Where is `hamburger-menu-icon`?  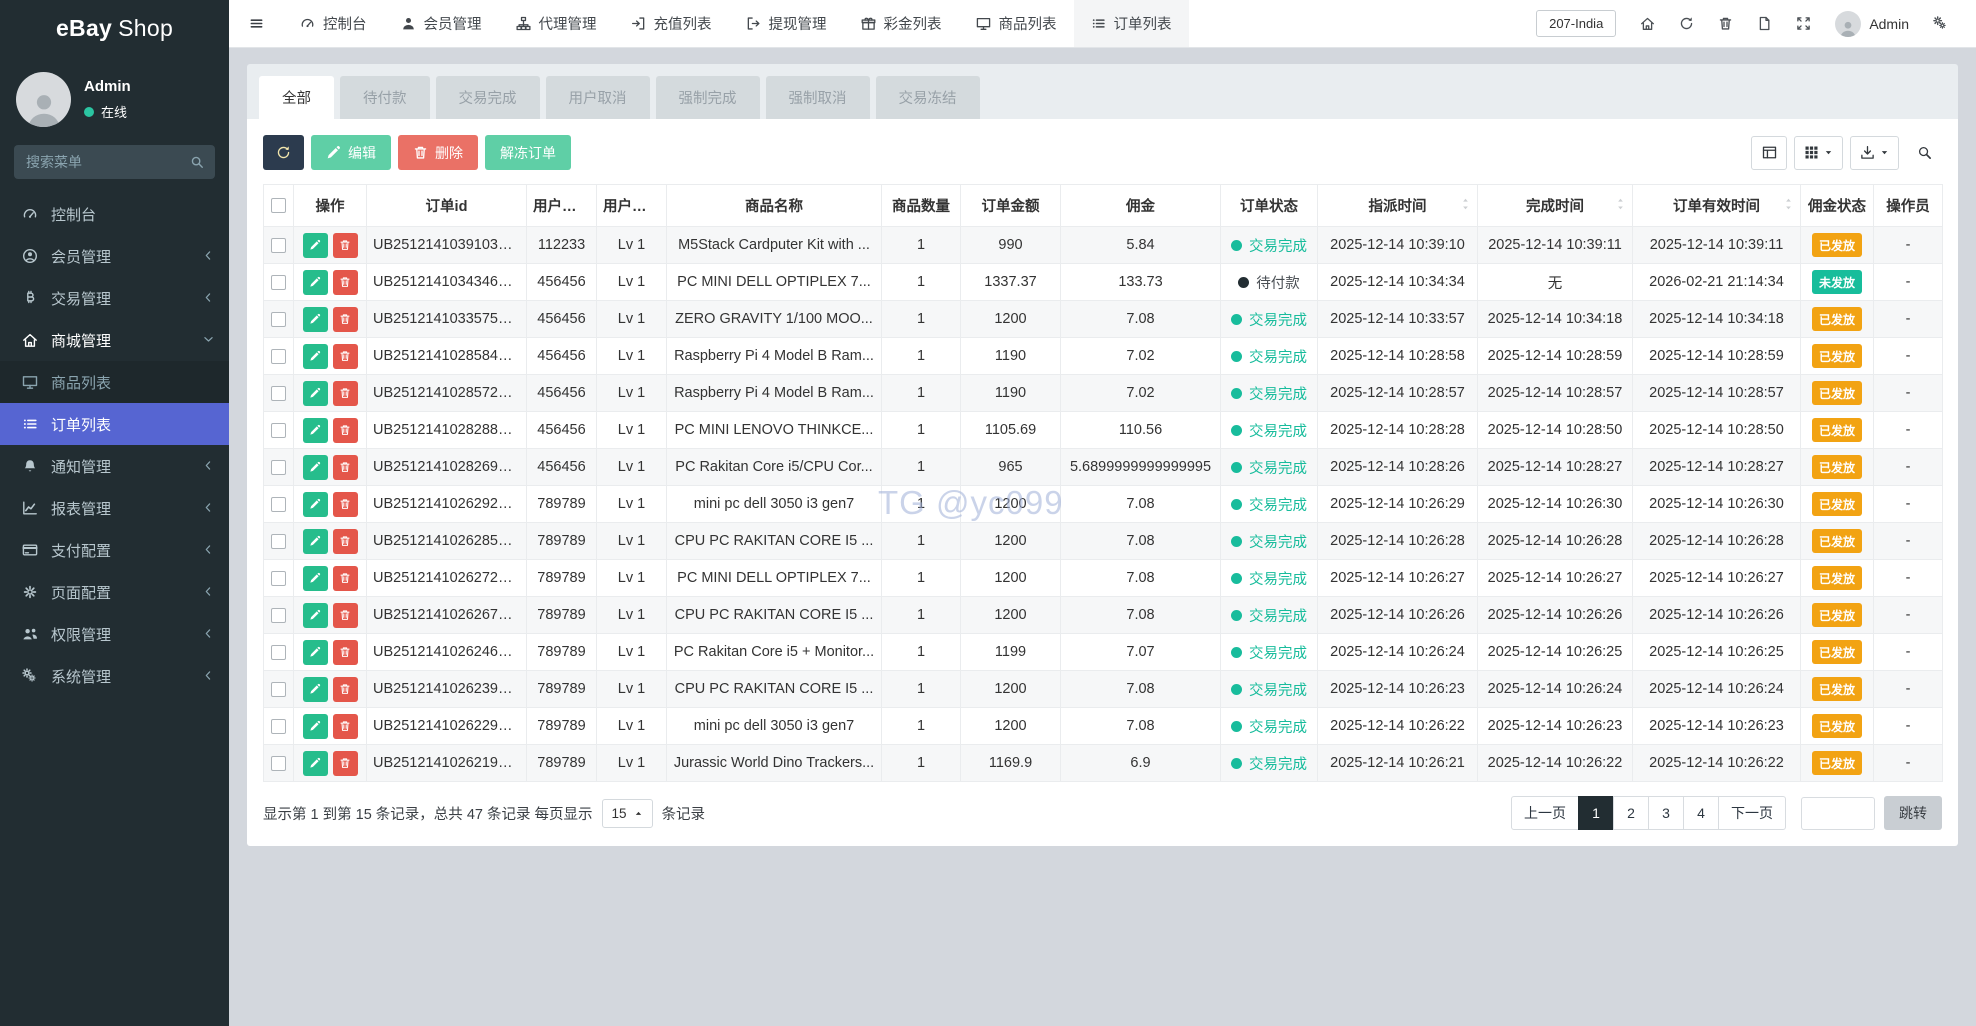
hamburger-menu-icon is located at coordinates (256, 23).